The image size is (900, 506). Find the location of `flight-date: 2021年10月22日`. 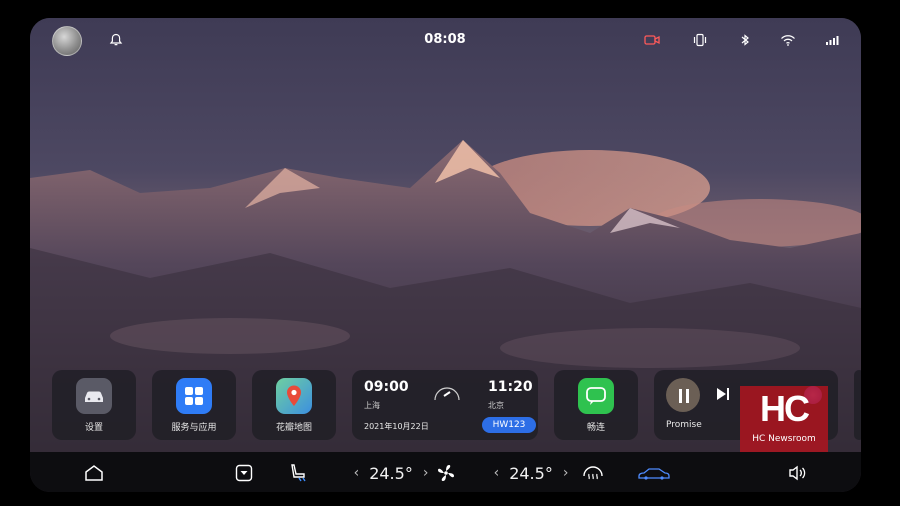

flight-date: 2021年10月22日 is located at coordinates (396, 426).